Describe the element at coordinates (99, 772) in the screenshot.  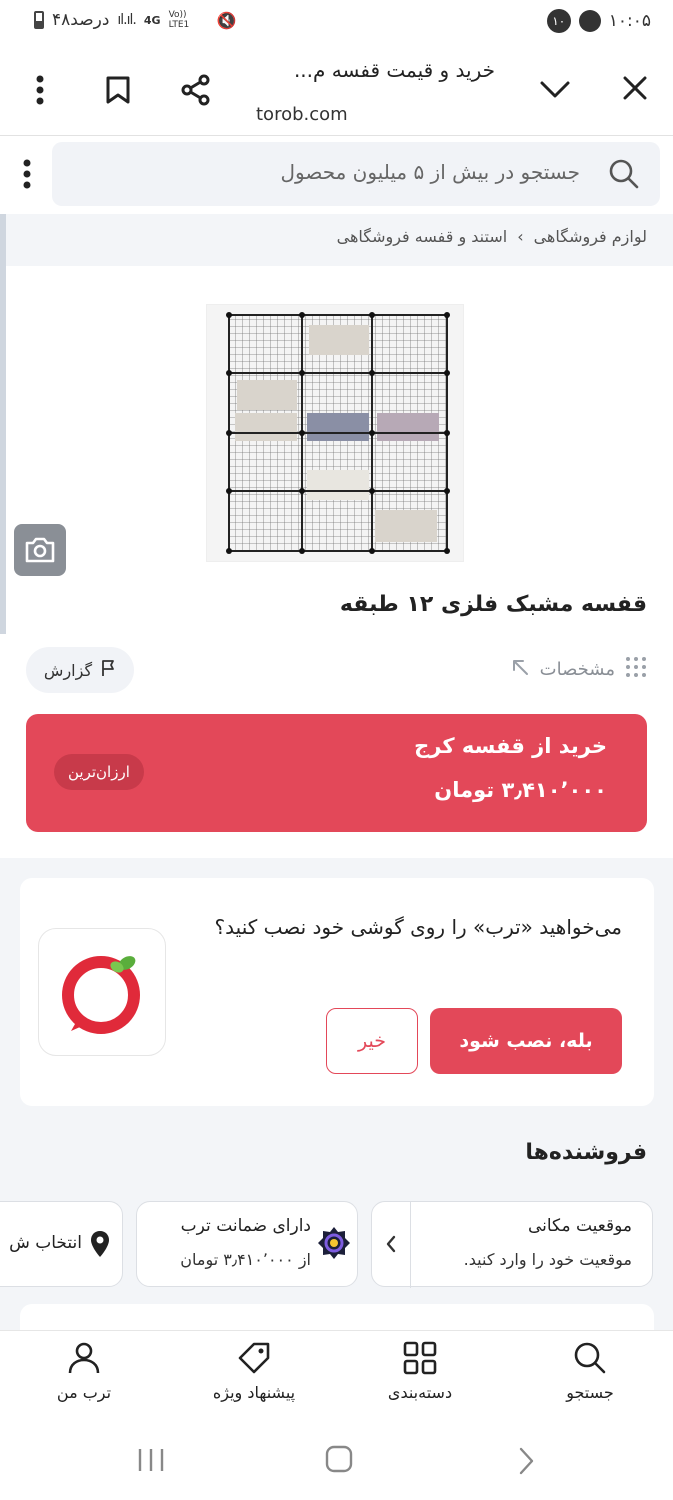
I see `cheapest-badge: ارزان‌ترین` at that location.